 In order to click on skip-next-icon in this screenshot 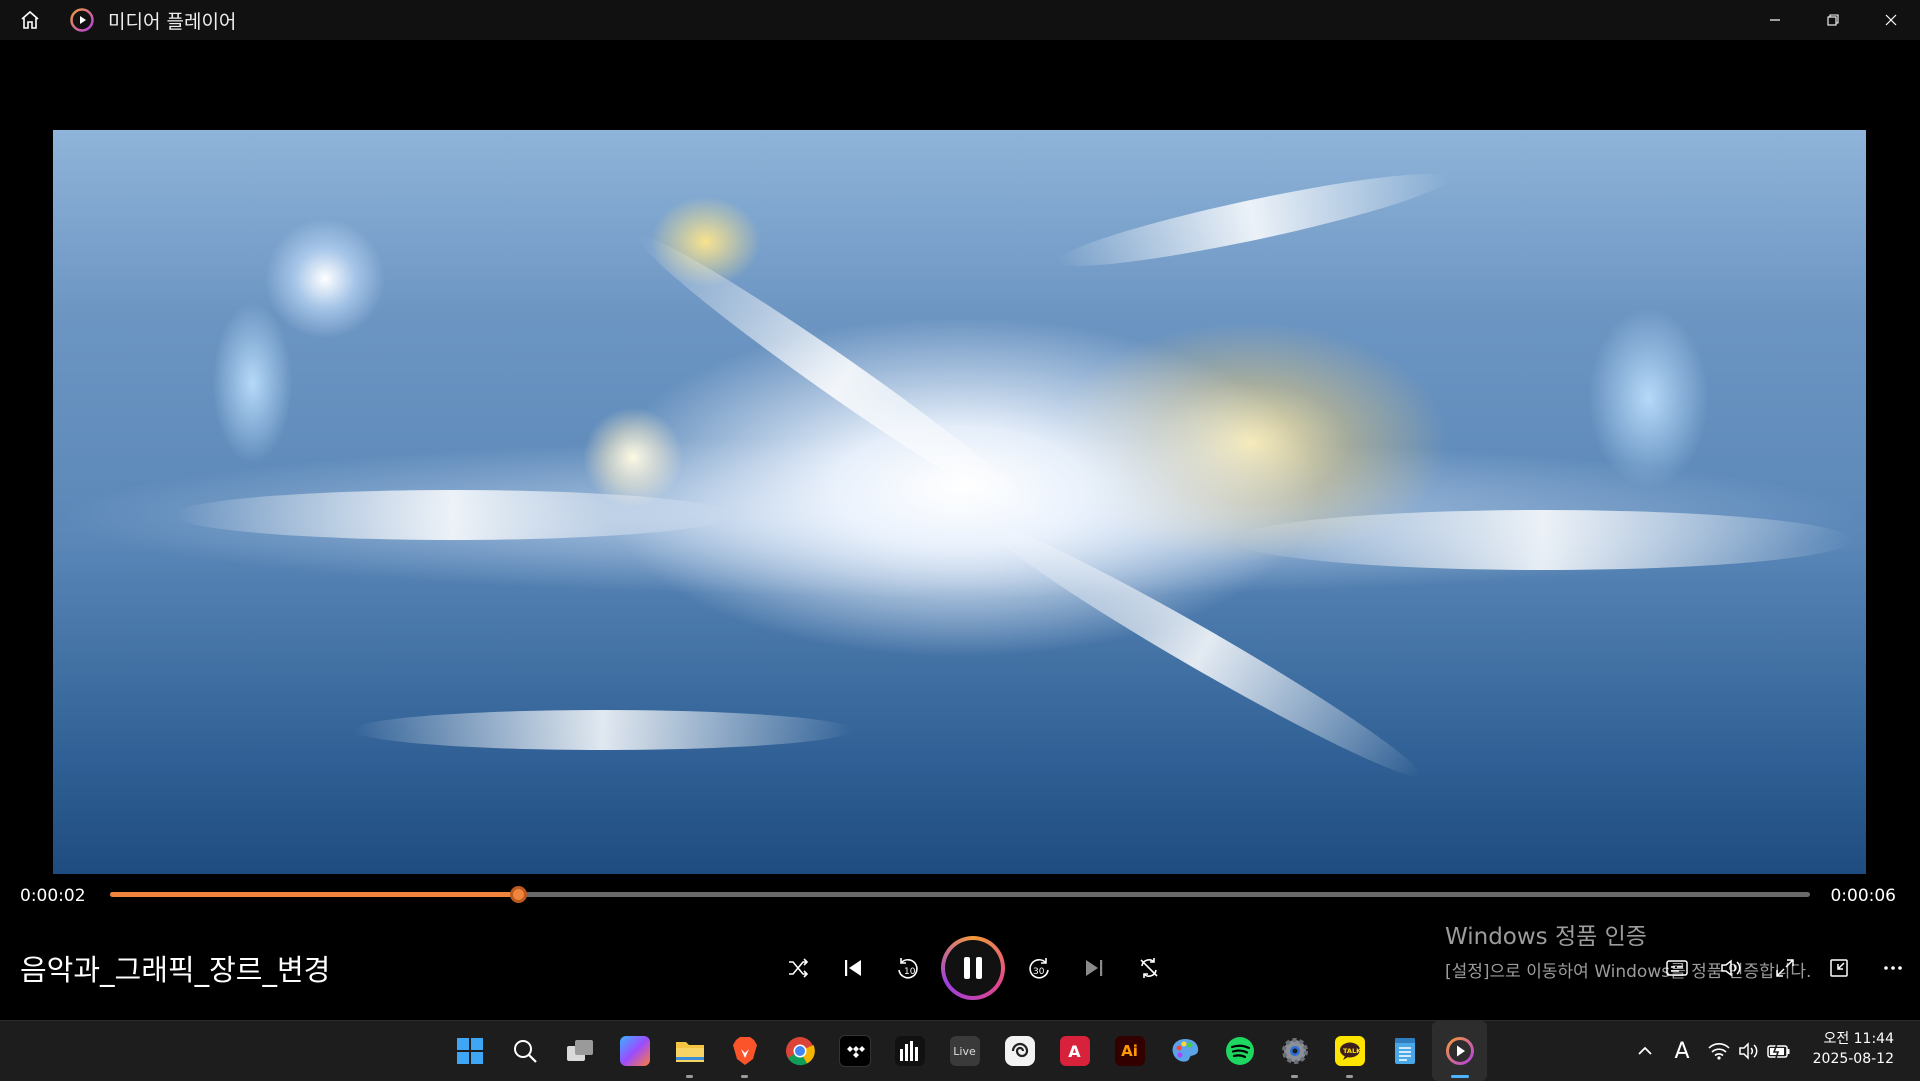, I will do `click(1093, 968)`.